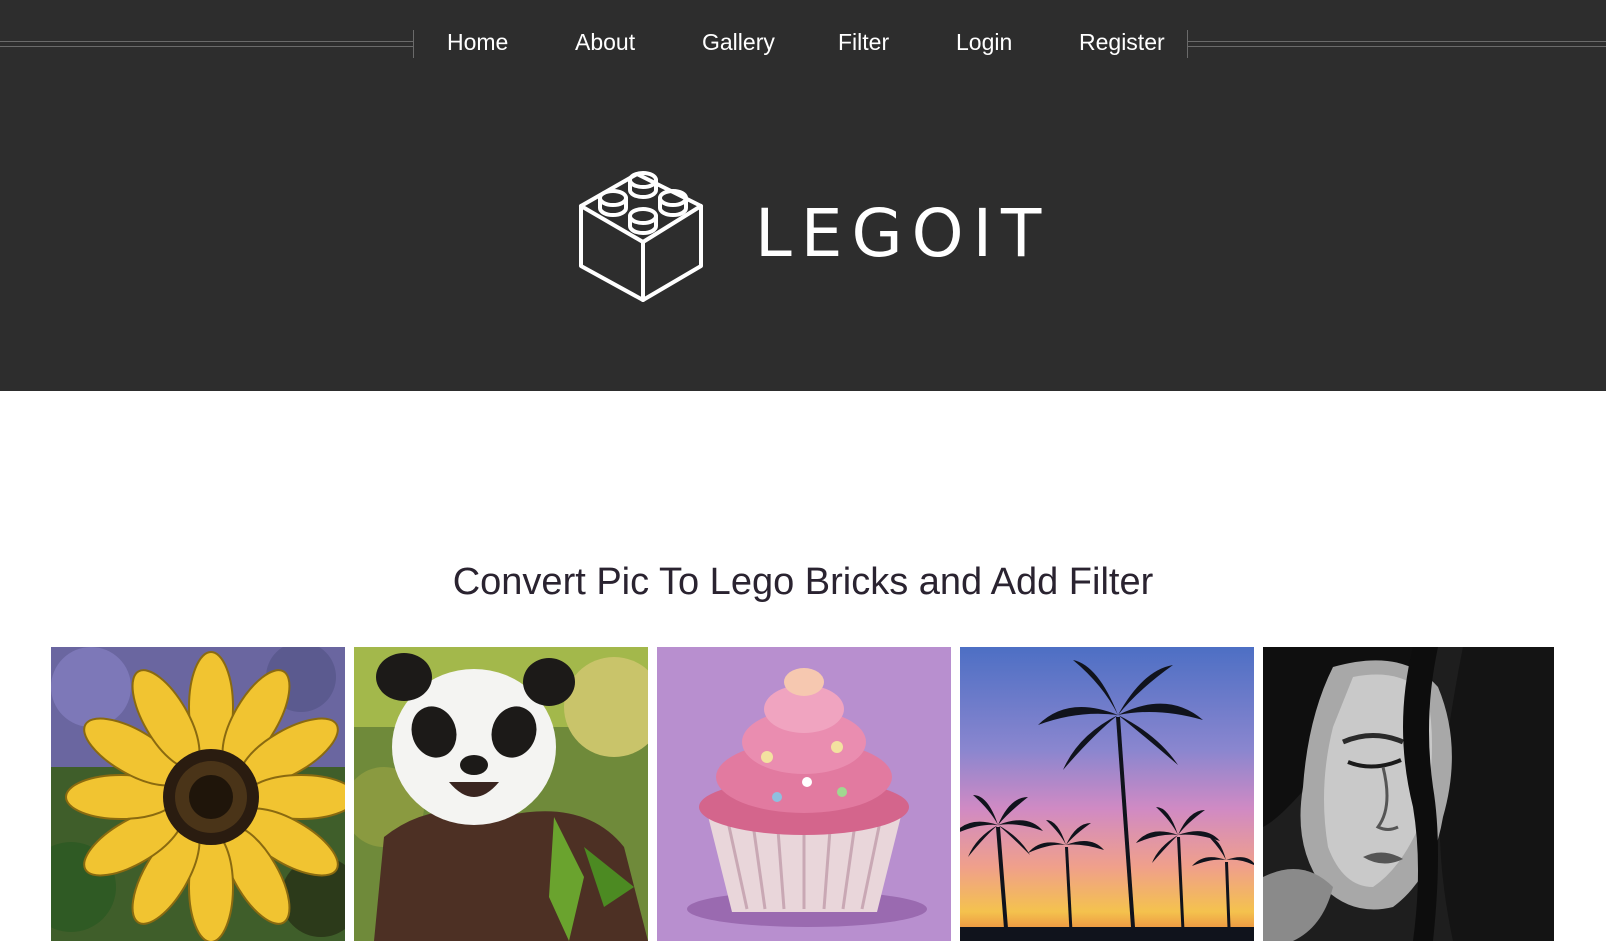 The height and width of the screenshot is (947, 1606). I want to click on nav-filter: Filter, so click(863, 42).